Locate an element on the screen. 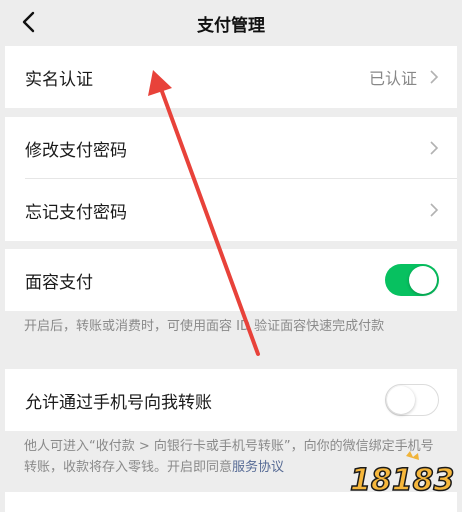  nav-header: 支付管理 is located at coordinates (231, 22).